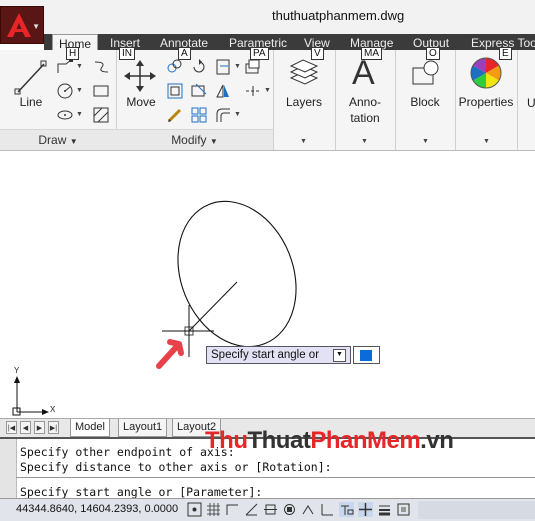 This screenshot has width=535, height=521. Describe the element at coordinates (403, 509) in the screenshot. I see `transparency-icon` at that location.